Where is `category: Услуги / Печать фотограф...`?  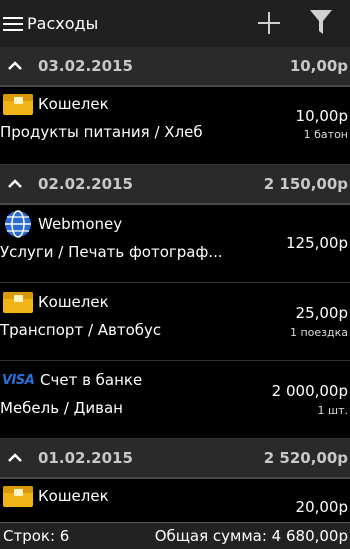 category: Услуги / Печать фотограф... is located at coordinates (111, 252).